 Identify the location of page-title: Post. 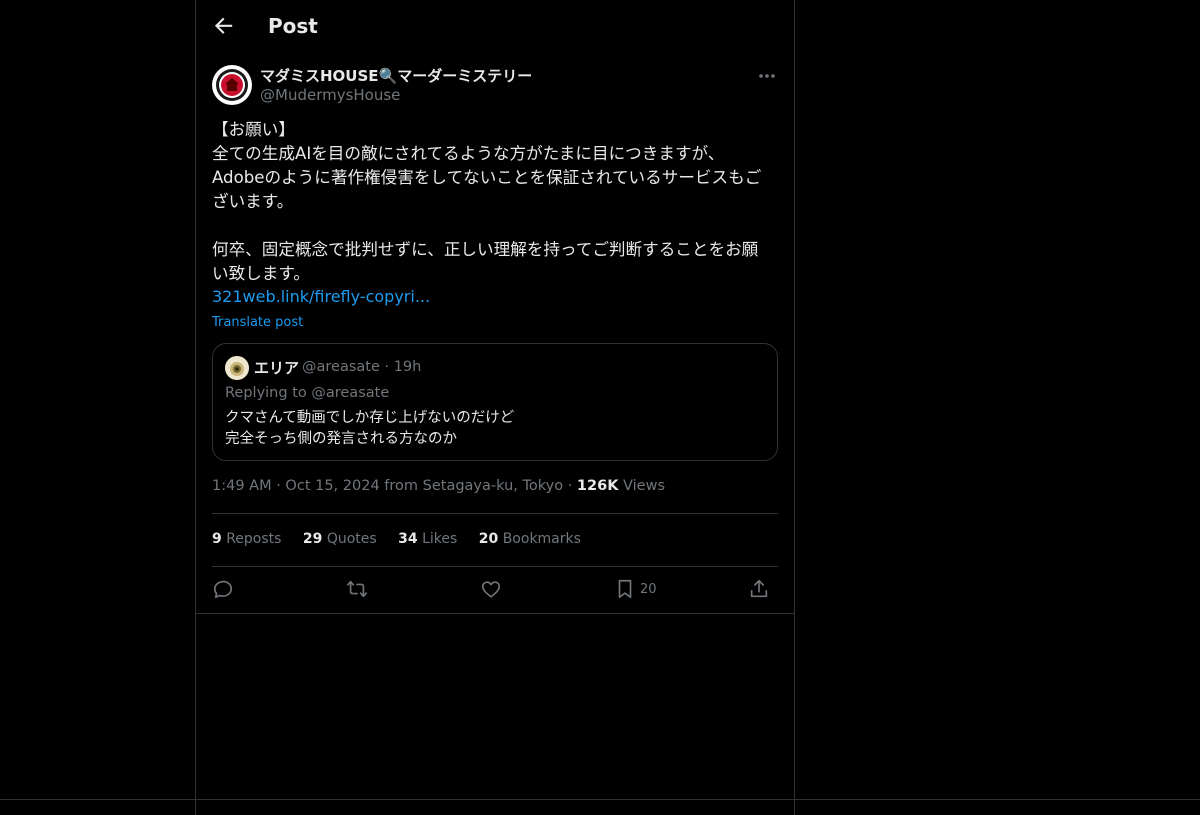
(293, 26).